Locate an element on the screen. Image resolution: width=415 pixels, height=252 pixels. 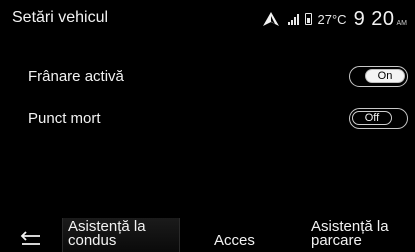
phone-battery-icon is located at coordinates (308, 19).